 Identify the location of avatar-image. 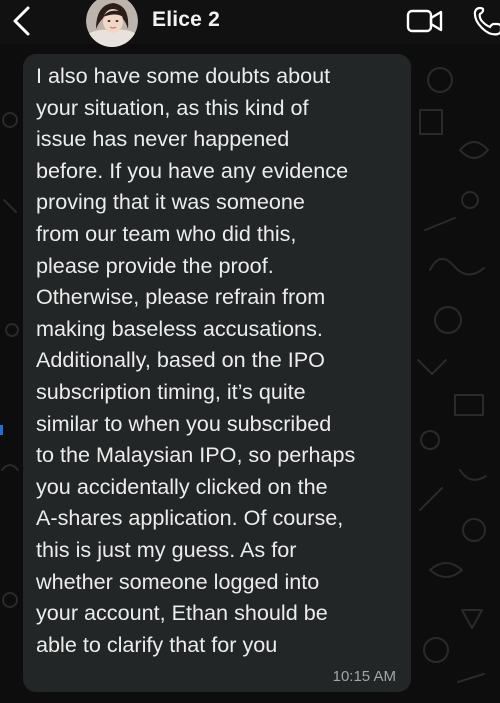
(112, 23).